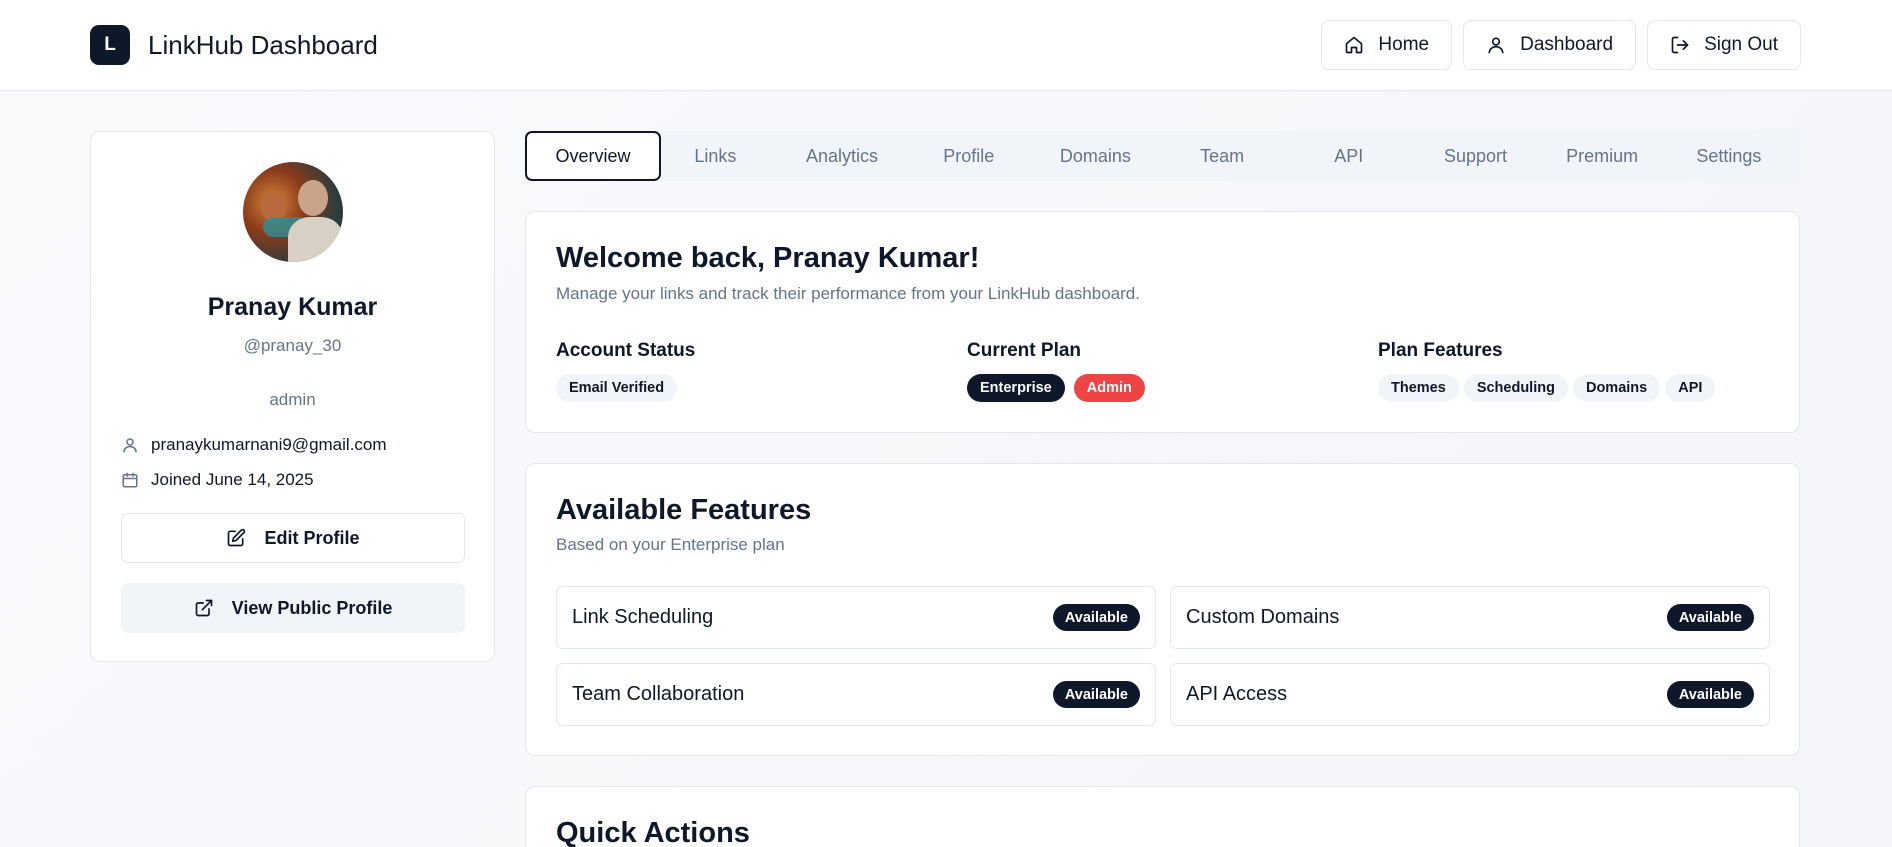 The image size is (1892, 847). I want to click on account-status-heading: Account Status, so click(626, 350).